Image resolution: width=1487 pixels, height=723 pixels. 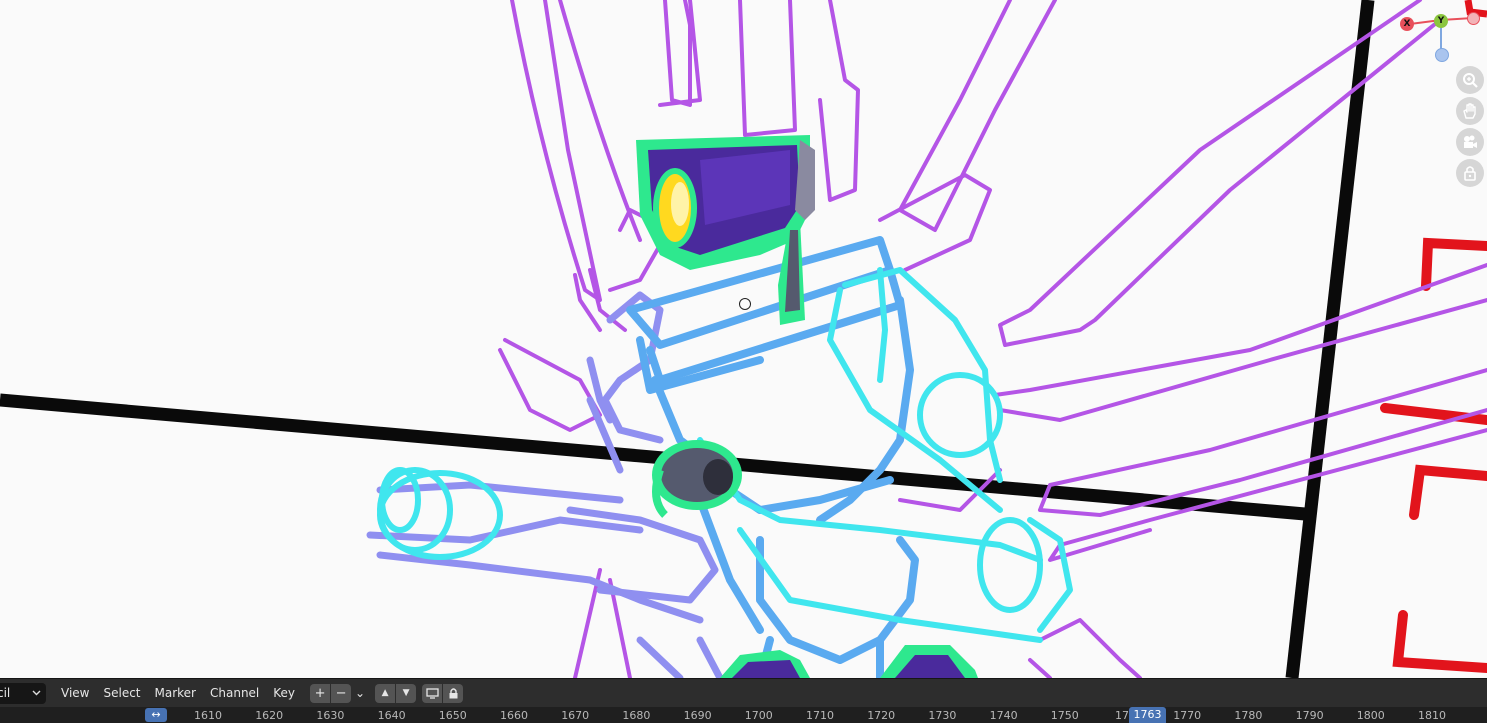 What do you see at coordinates (36, 693) in the screenshot?
I see `chevron-down-icon` at bounding box center [36, 693].